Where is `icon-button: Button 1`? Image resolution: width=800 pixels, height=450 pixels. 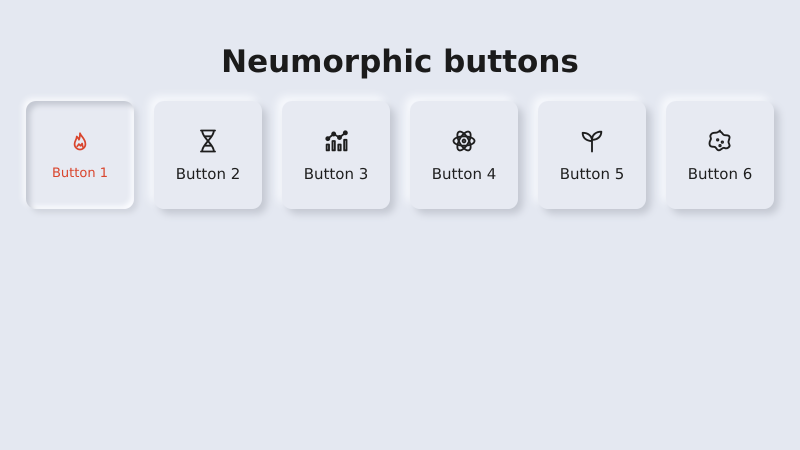
icon-button: Button 1 is located at coordinates (80, 155).